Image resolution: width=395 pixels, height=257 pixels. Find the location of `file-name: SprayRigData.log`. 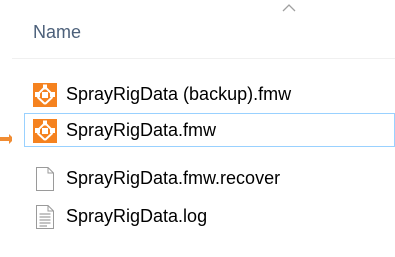

file-name: SprayRigData.log is located at coordinates (137, 216).